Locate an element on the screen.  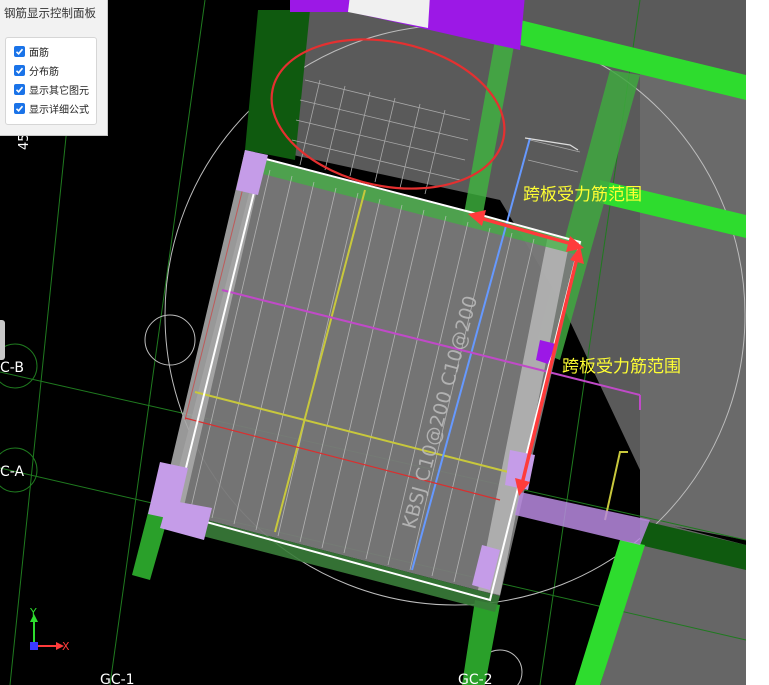
option-top-rebar: 面筋 is located at coordinates (31, 51).